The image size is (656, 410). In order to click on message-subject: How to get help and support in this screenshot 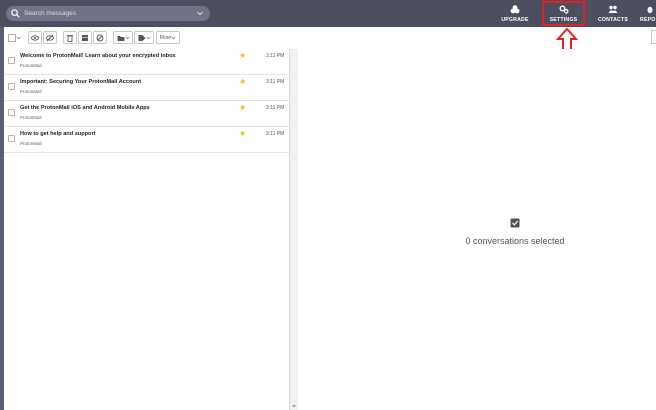, I will do `click(58, 134)`.